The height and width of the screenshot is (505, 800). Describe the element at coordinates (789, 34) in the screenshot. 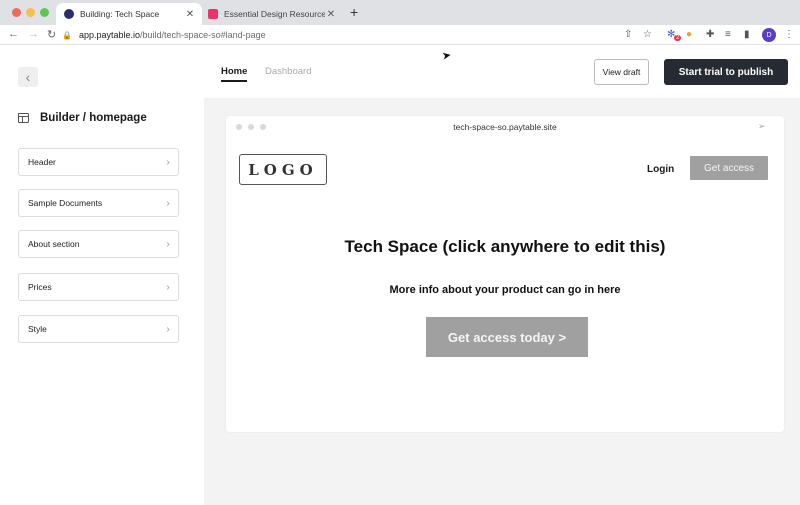

I see `more-menu-icon: ⋮` at that location.